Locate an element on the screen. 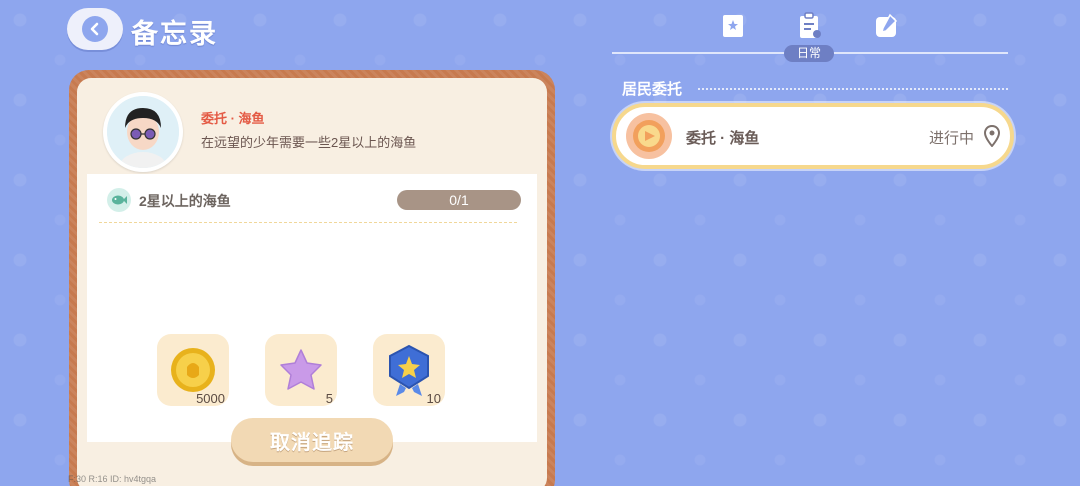  fish-icon is located at coordinates (119, 200).